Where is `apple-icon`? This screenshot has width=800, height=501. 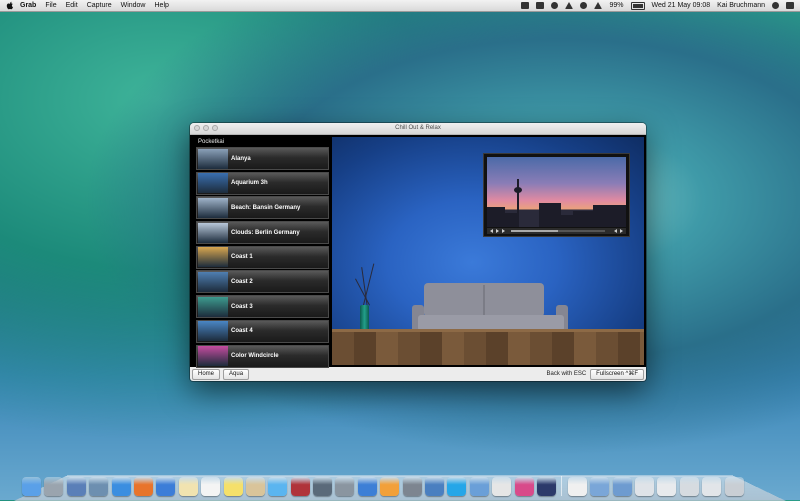
apple-icon is located at coordinates (10, 5).